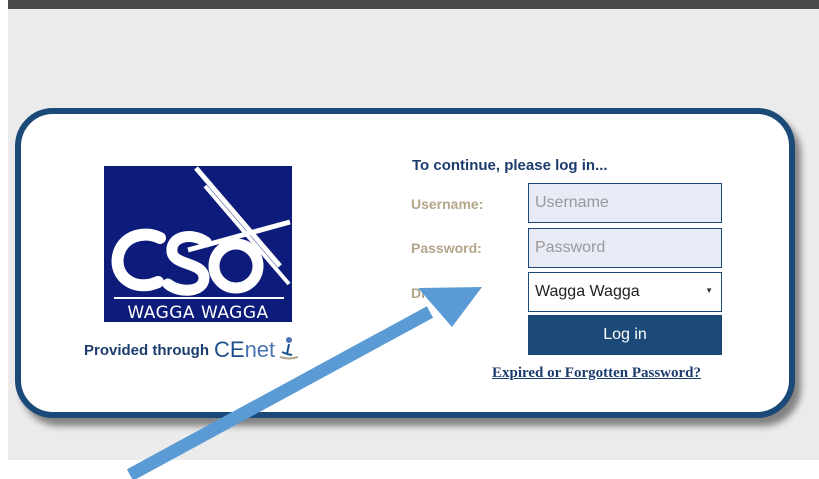  I want to click on cenet-figure-icon, so click(289, 350).